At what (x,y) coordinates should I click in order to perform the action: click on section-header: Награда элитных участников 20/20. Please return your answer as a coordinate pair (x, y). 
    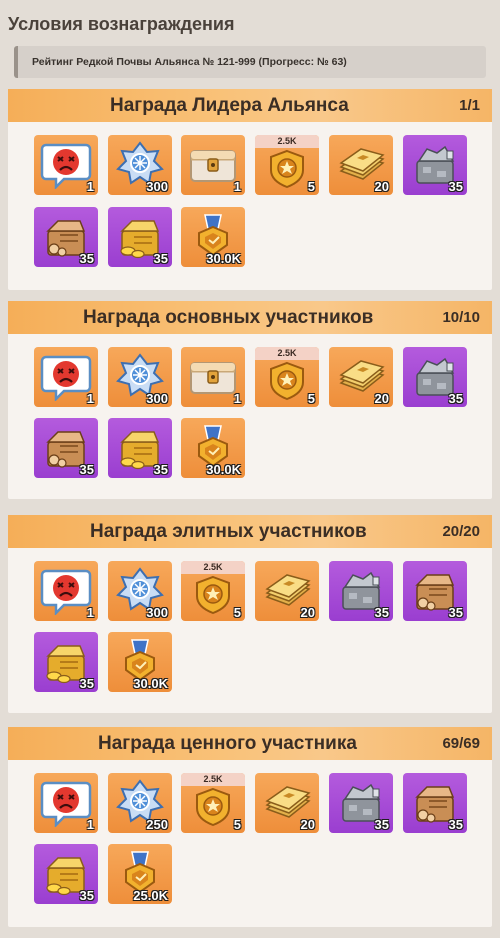
    Looking at the image, I should click on (250, 531).